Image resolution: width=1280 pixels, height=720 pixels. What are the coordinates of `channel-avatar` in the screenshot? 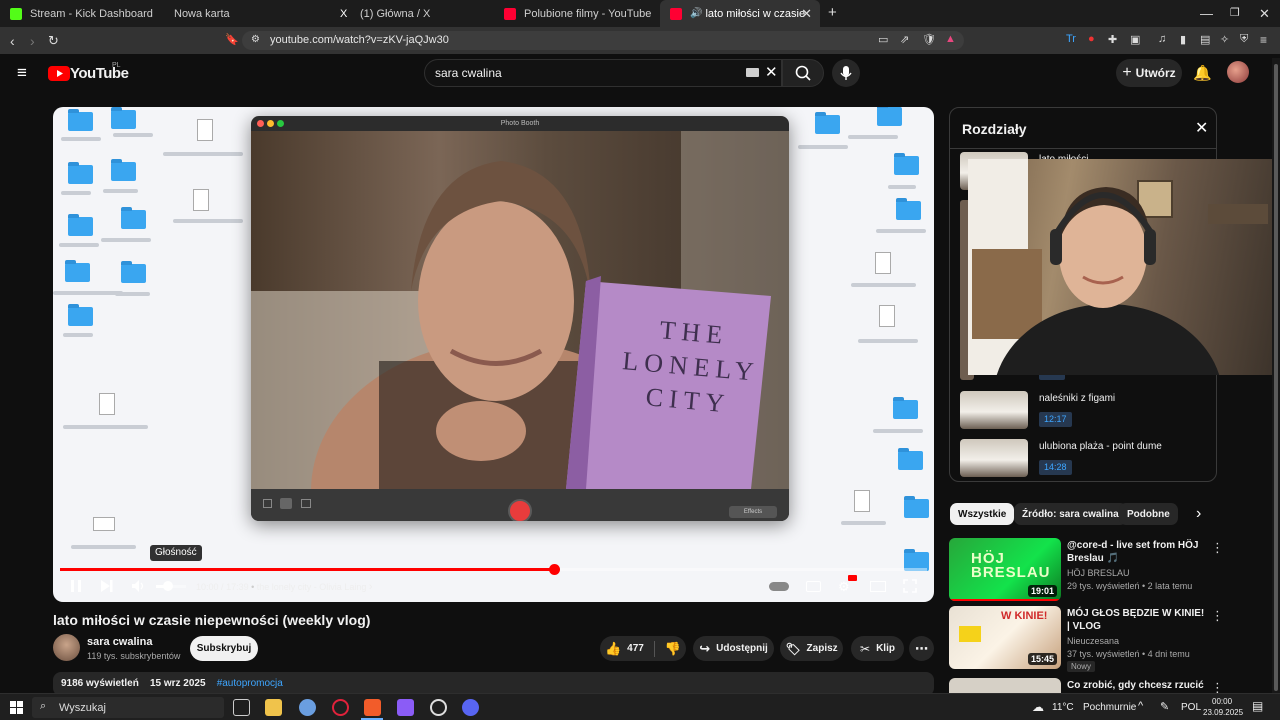 It's located at (66, 647).